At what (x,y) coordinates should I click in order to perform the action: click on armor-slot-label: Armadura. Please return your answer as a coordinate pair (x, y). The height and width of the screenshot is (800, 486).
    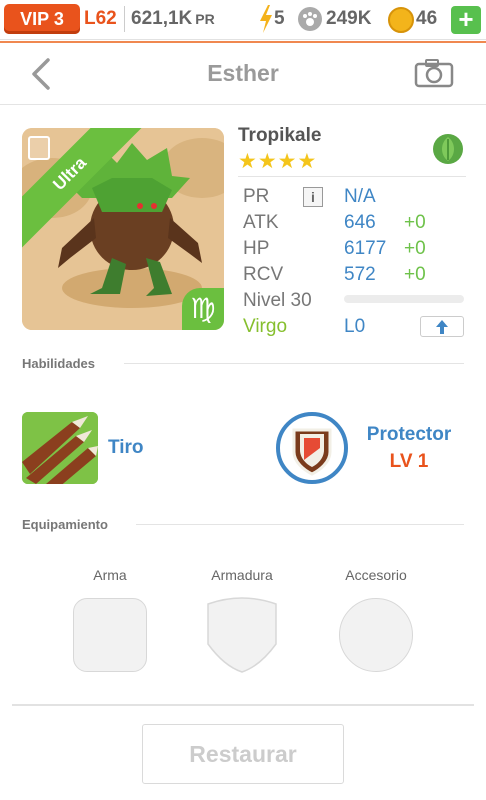
    Looking at the image, I should click on (242, 575).